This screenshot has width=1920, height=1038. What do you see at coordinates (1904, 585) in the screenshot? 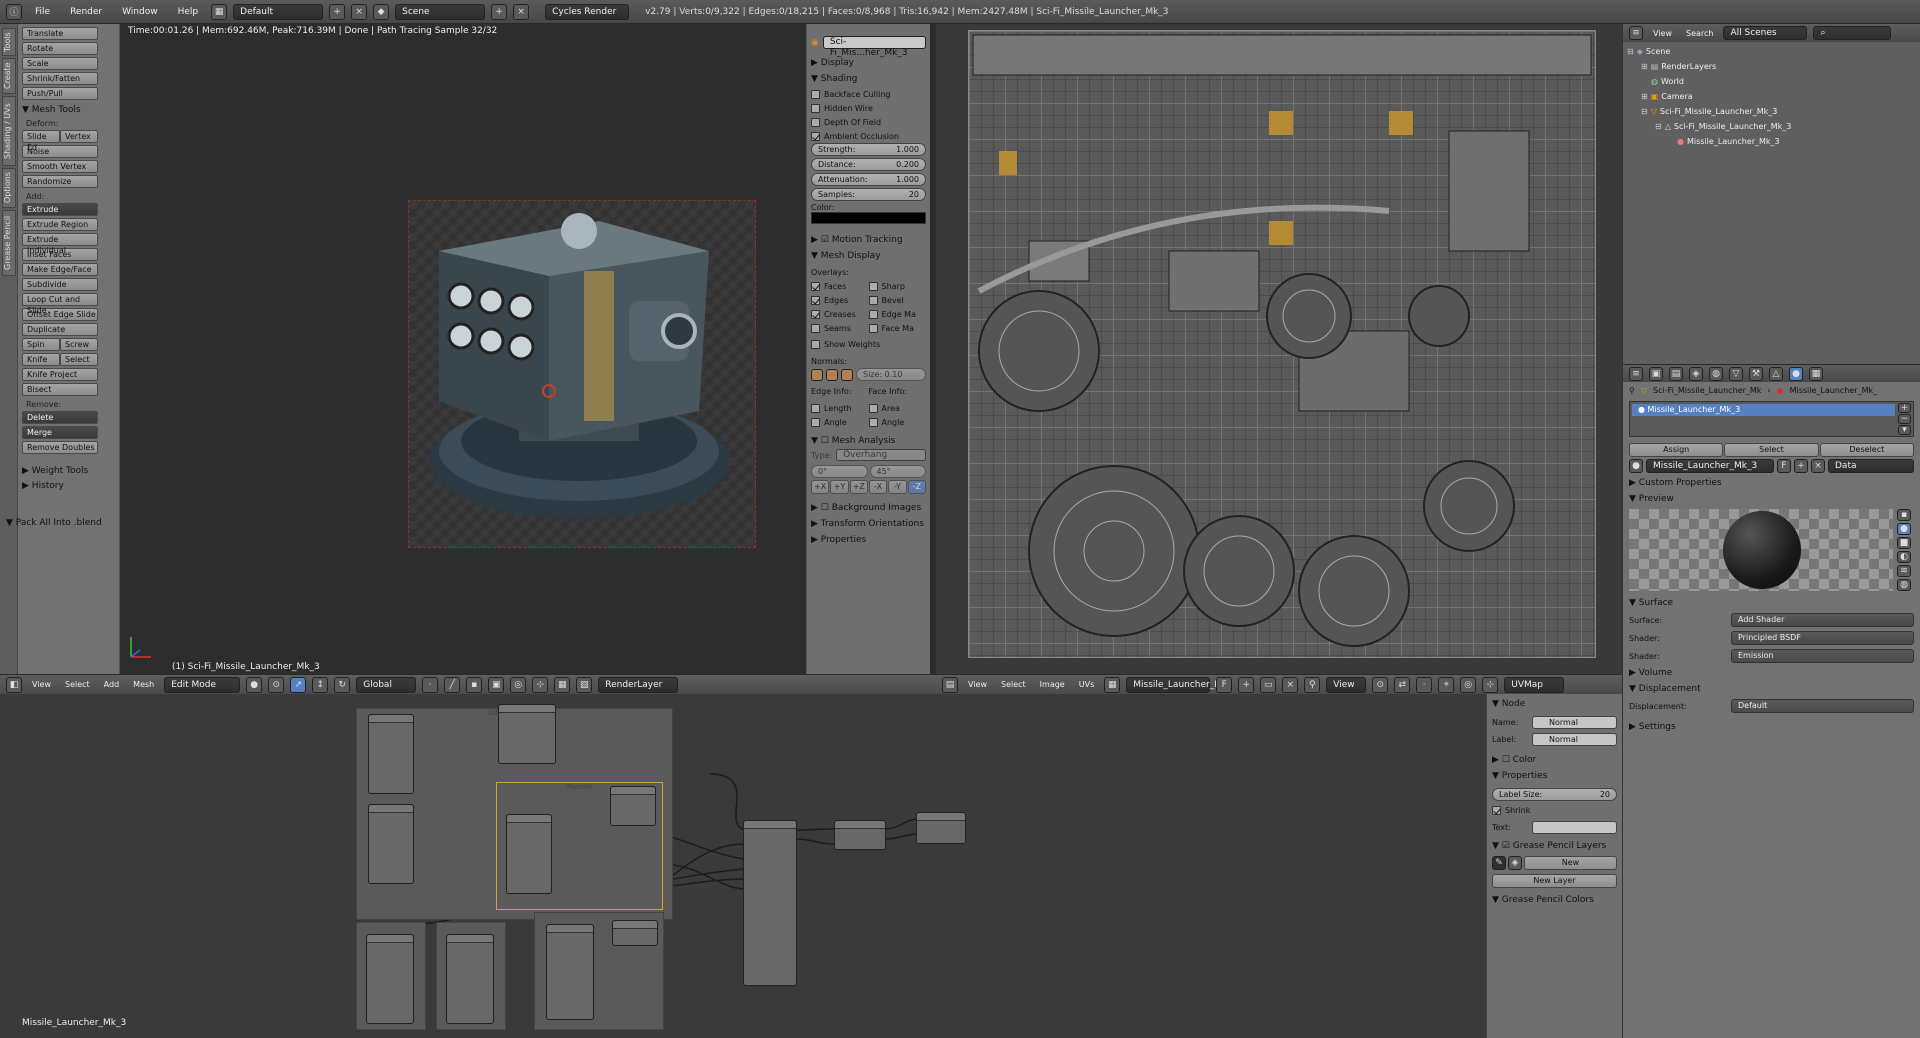
I see `preview-sky-icon: ◍` at bounding box center [1904, 585].